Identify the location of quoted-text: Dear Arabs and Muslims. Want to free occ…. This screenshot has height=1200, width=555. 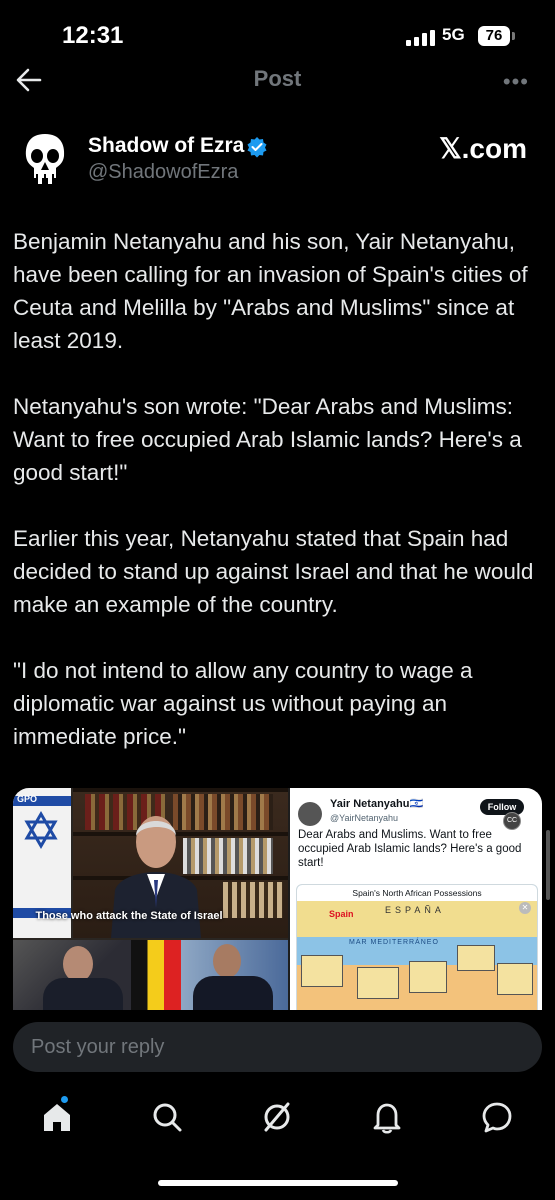
(410, 849).